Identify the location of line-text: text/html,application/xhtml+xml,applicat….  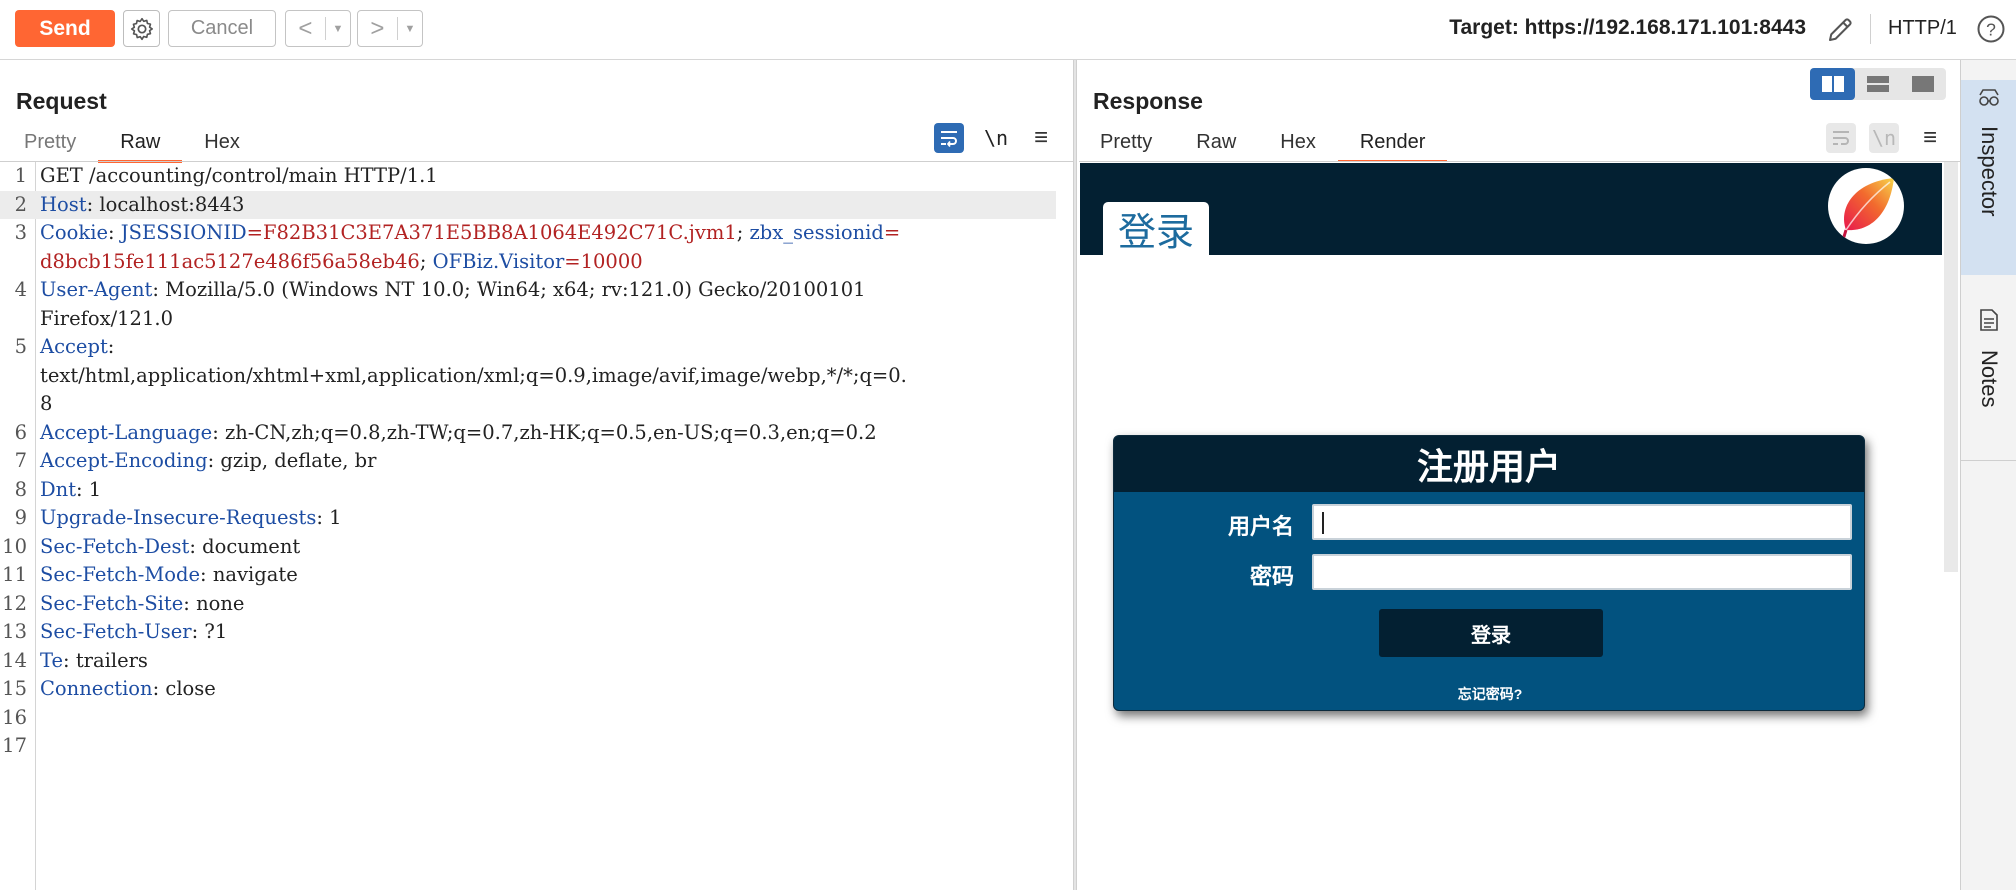
(473, 376).